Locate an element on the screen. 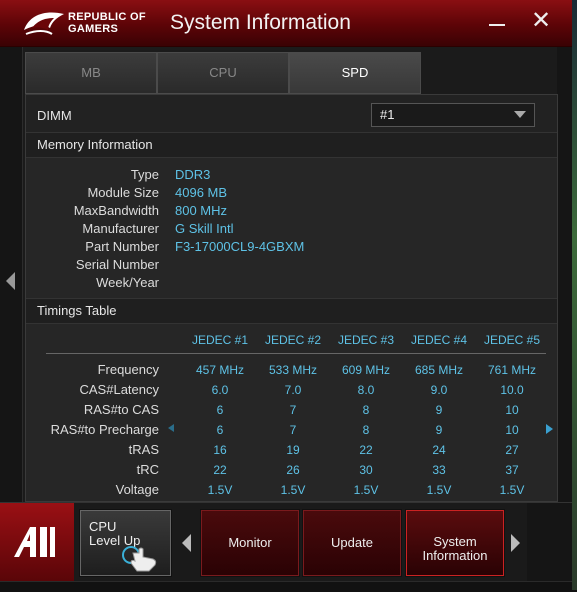  info-key: MaxBandwidth is located at coordinates (116, 210).